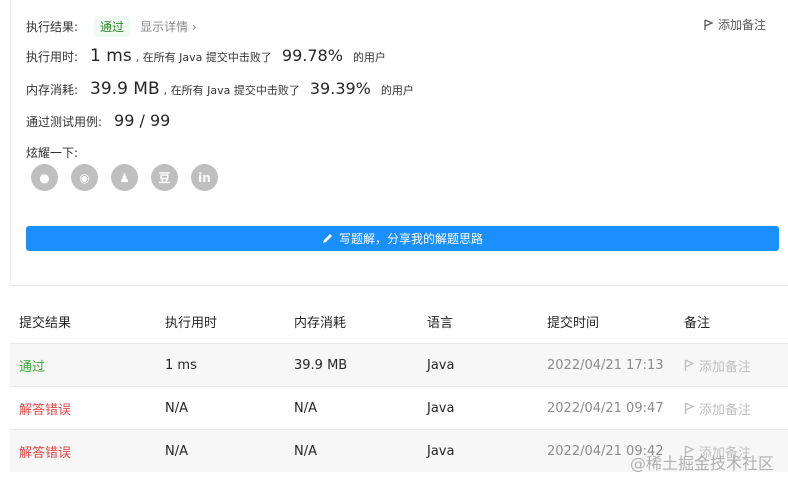  What do you see at coordinates (181, 365) in the screenshot?
I see `row-runtime: 1 ms` at bounding box center [181, 365].